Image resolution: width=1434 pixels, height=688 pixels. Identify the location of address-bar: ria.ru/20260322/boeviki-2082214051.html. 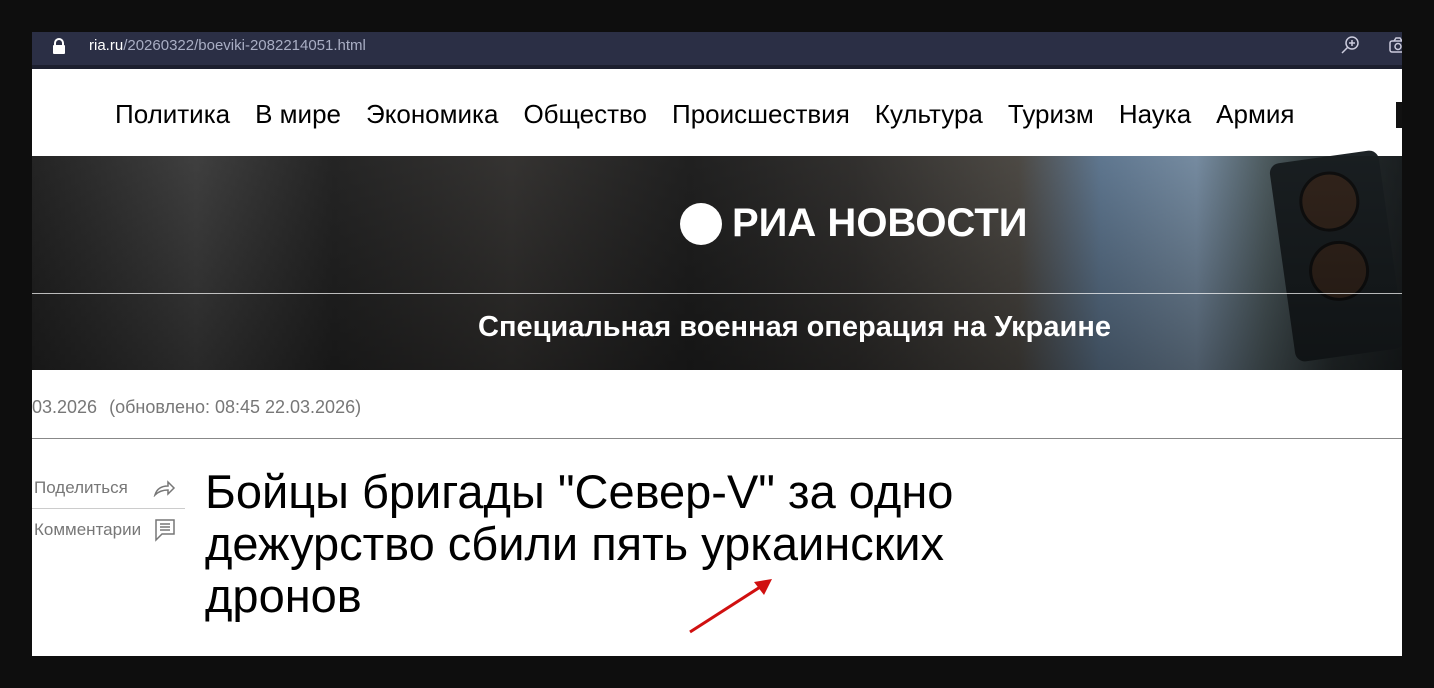
(717, 50).